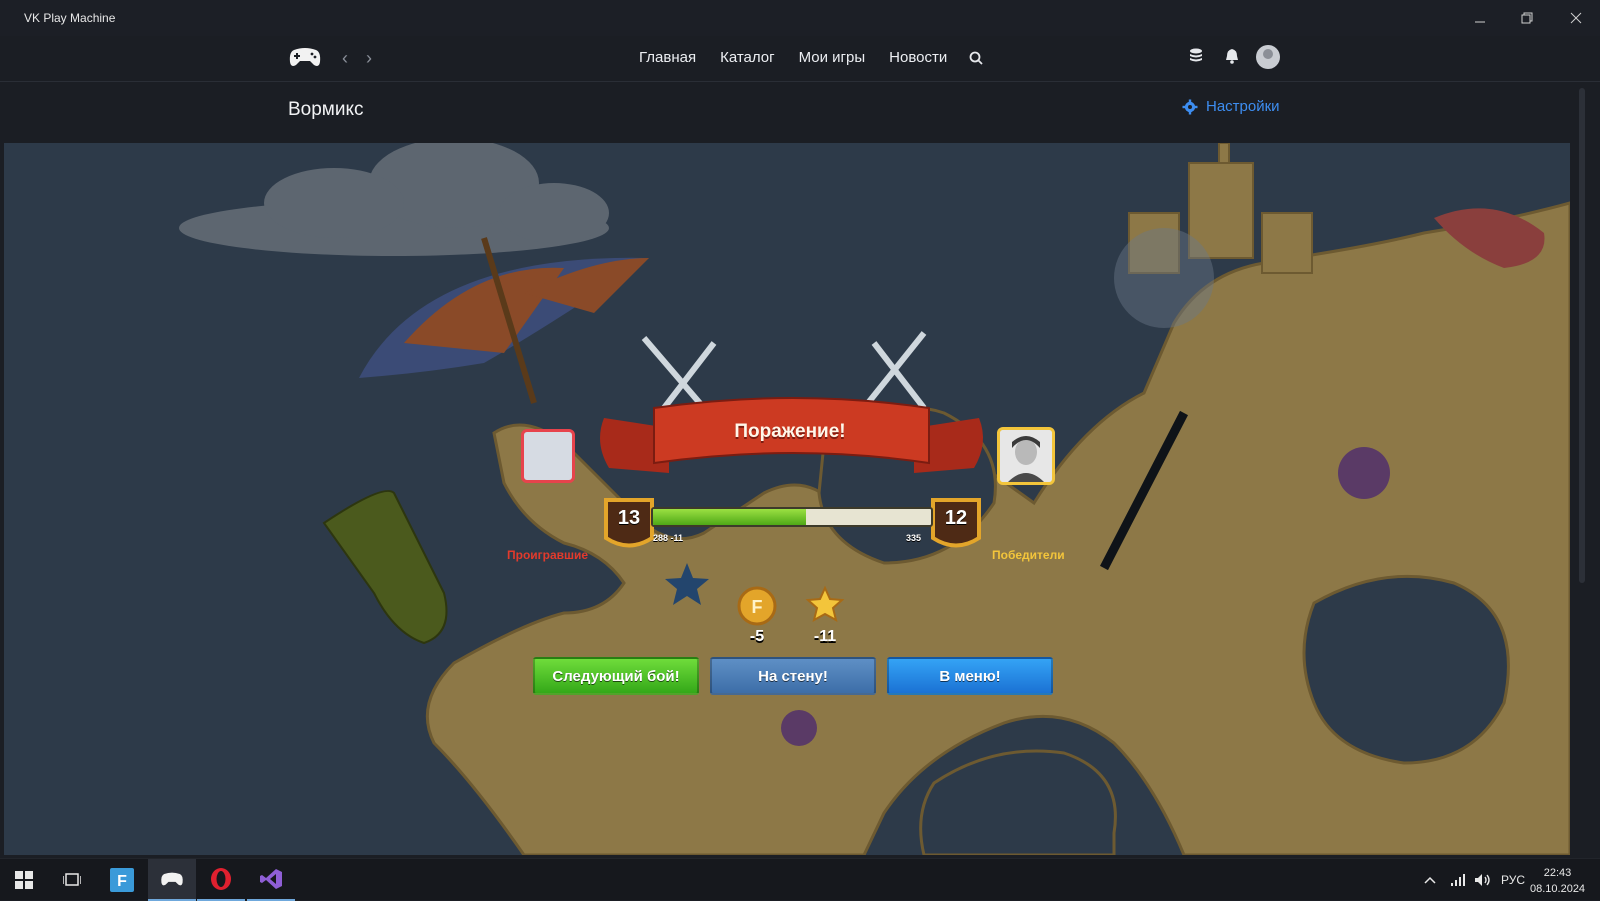 The width and height of the screenshot is (1600, 901). I want to click on task-view-icon, so click(72, 879).